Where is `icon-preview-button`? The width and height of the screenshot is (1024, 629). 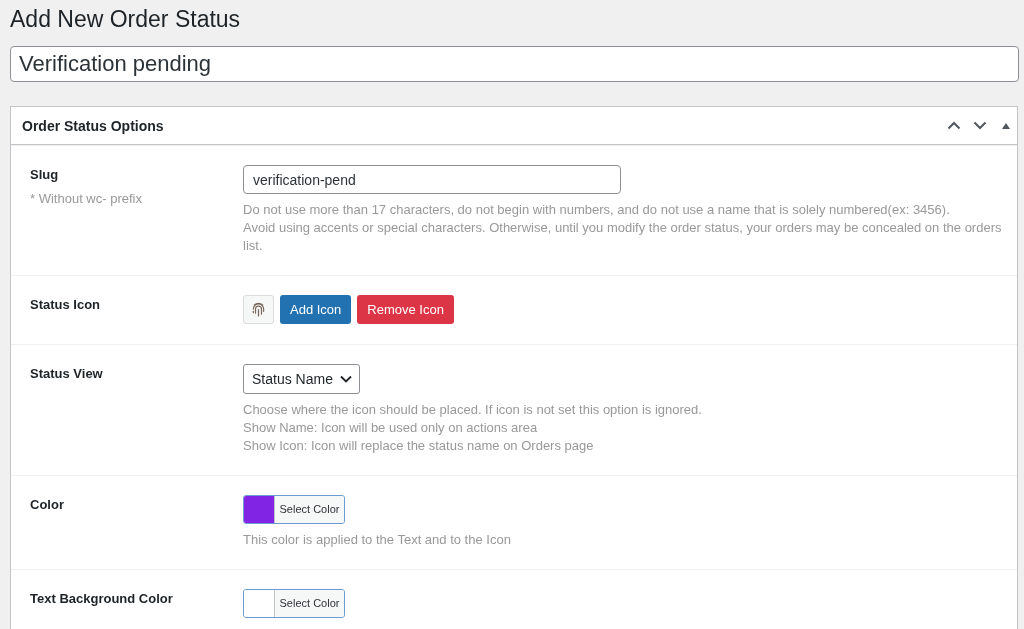
icon-preview-button is located at coordinates (258, 309).